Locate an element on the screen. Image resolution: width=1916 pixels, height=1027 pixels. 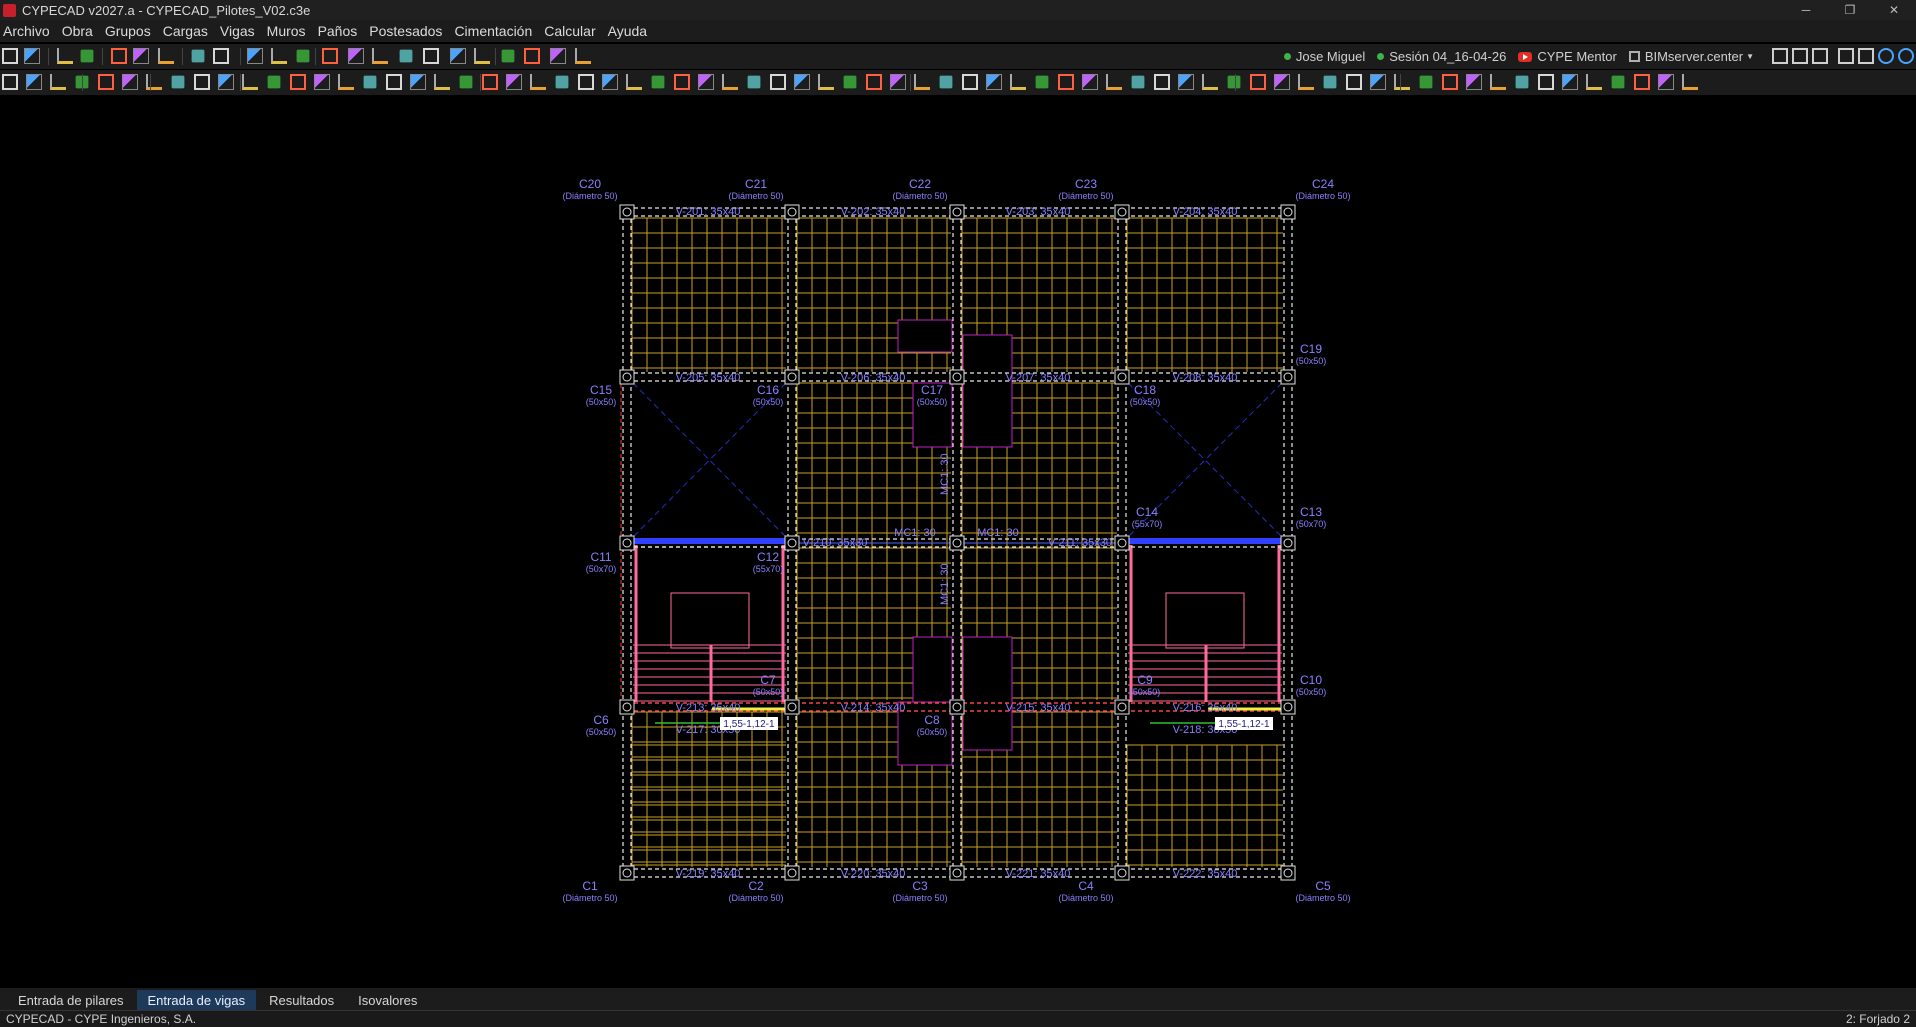
menu-panos: Paños is located at coordinates (341, 31).